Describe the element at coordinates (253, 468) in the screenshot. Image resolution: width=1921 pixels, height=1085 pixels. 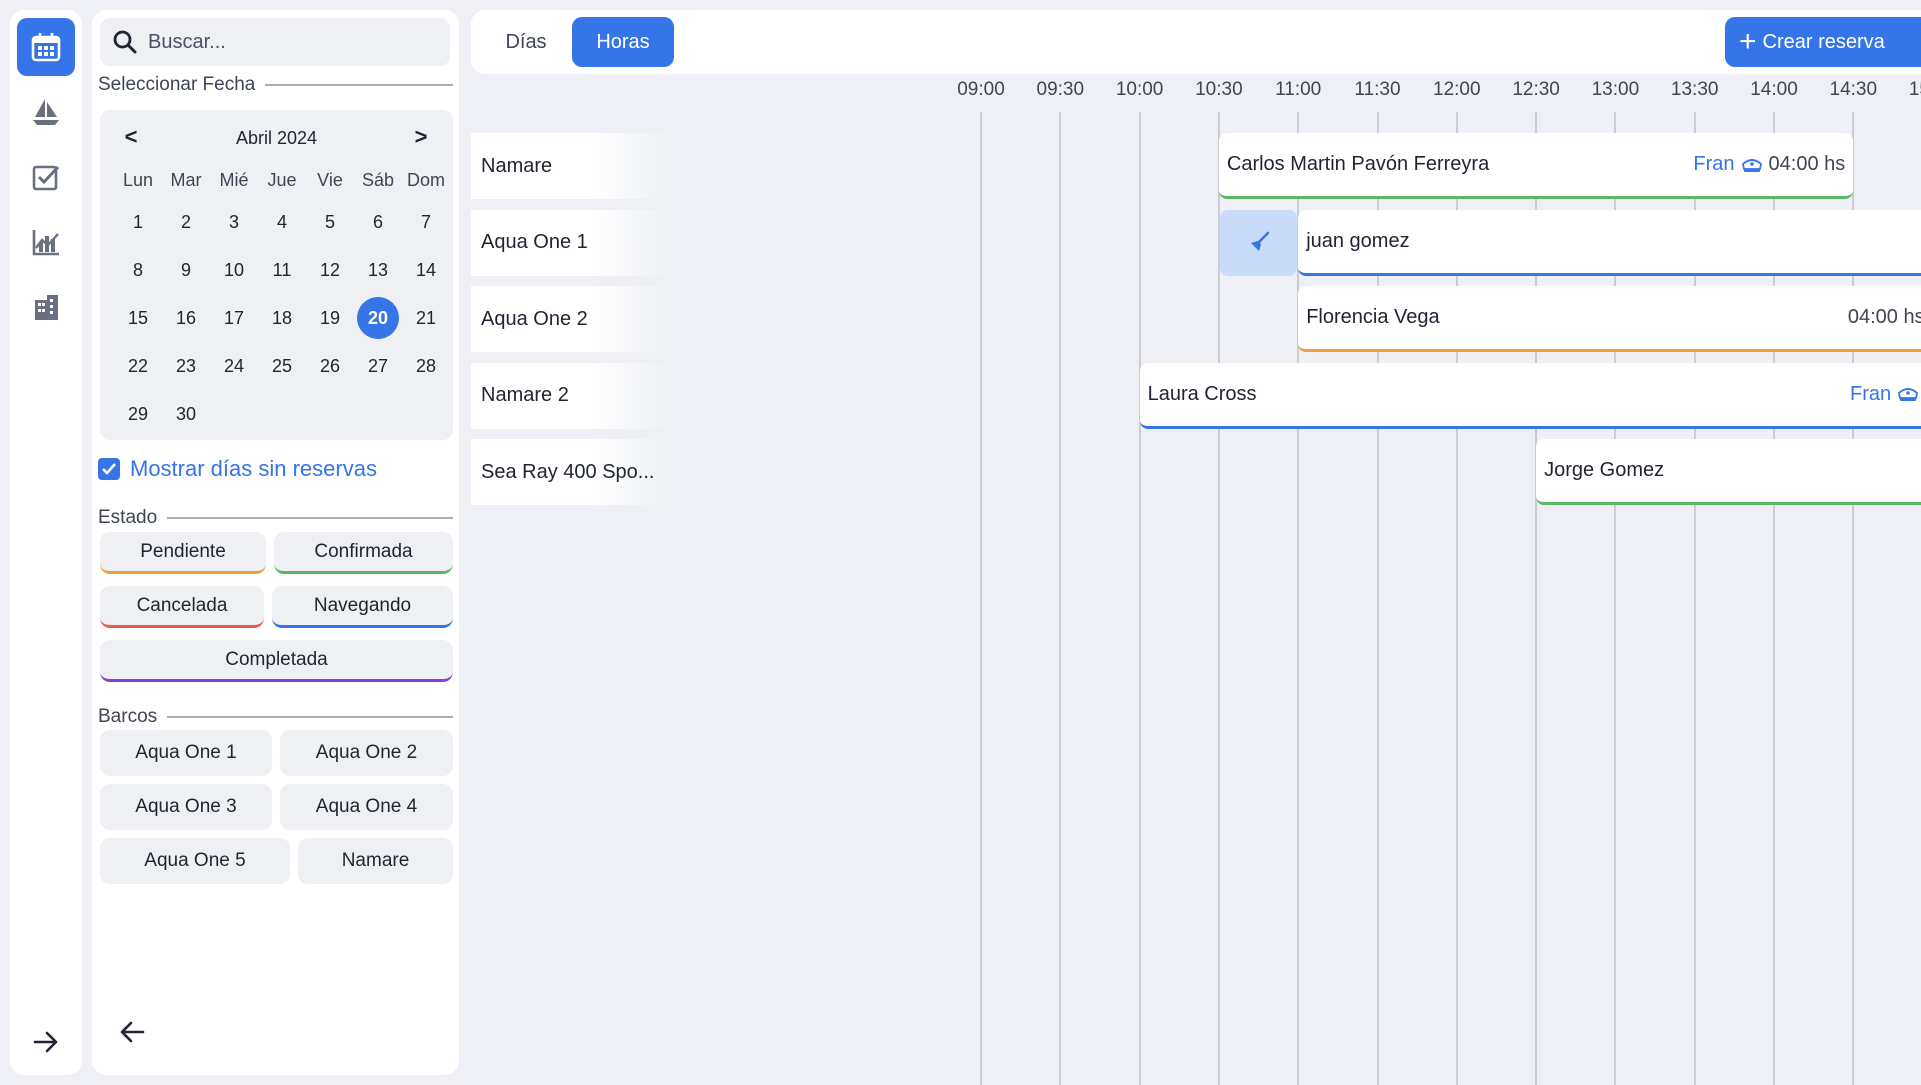
I see `show-empty-days-label: Mostrar días sin reservas` at that location.